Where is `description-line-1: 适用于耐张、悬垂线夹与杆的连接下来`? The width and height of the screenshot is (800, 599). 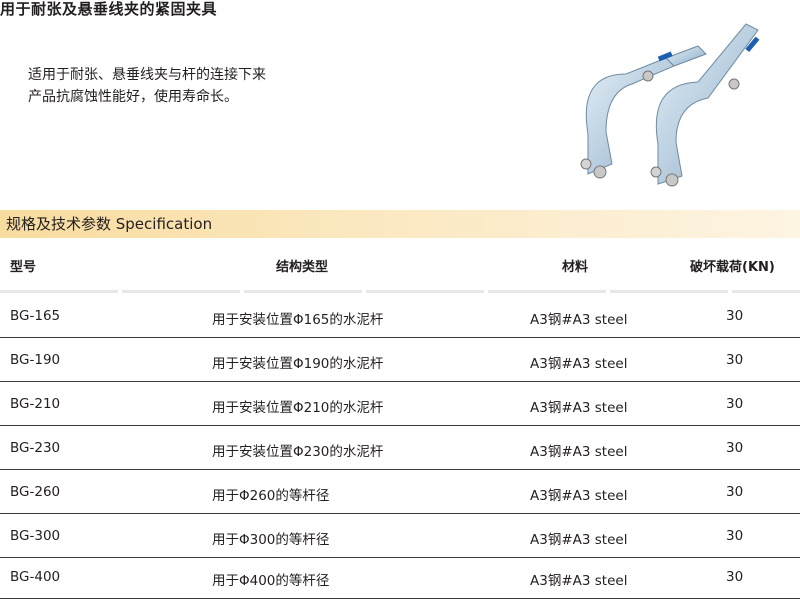
description-line-1: 适用于耐张、悬垂线夹与杆的连接下来 is located at coordinates (147, 75).